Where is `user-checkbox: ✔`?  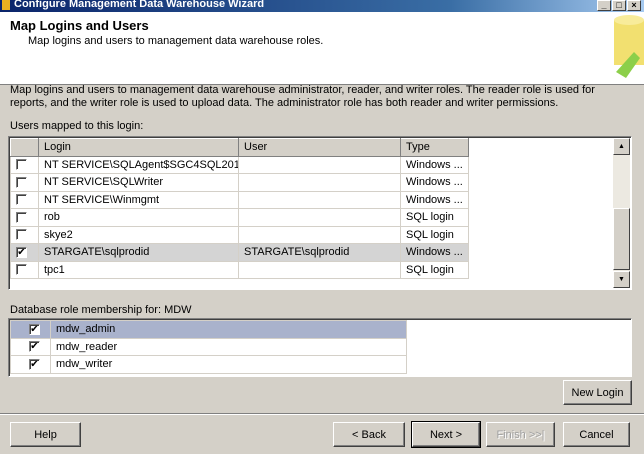
user-checkbox: ✔ is located at coordinates (21, 252).